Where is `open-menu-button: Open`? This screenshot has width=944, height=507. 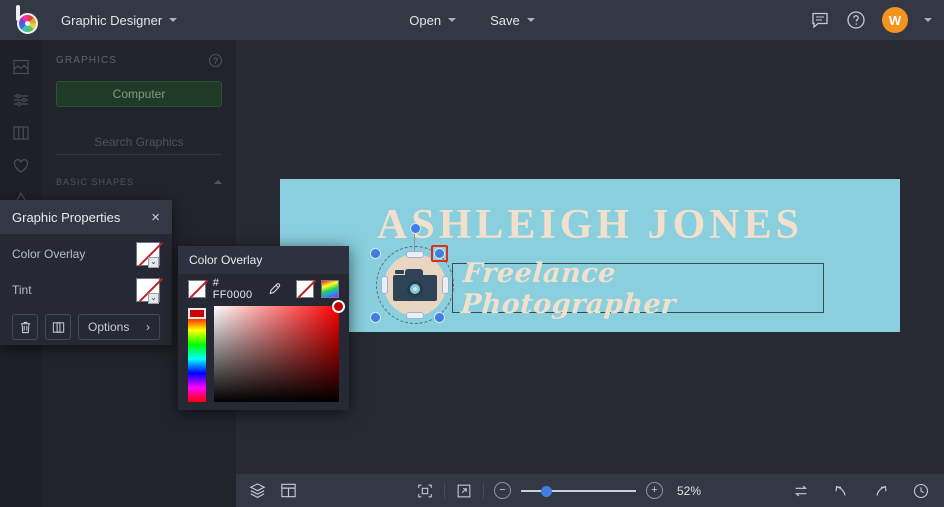 open-menu-button: Open is located at coordinates (432, 20).